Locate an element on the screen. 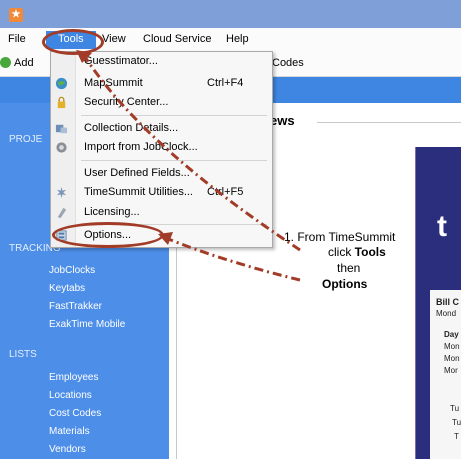  annotation-click-text: click Tools is located at coordinates (357, 252).